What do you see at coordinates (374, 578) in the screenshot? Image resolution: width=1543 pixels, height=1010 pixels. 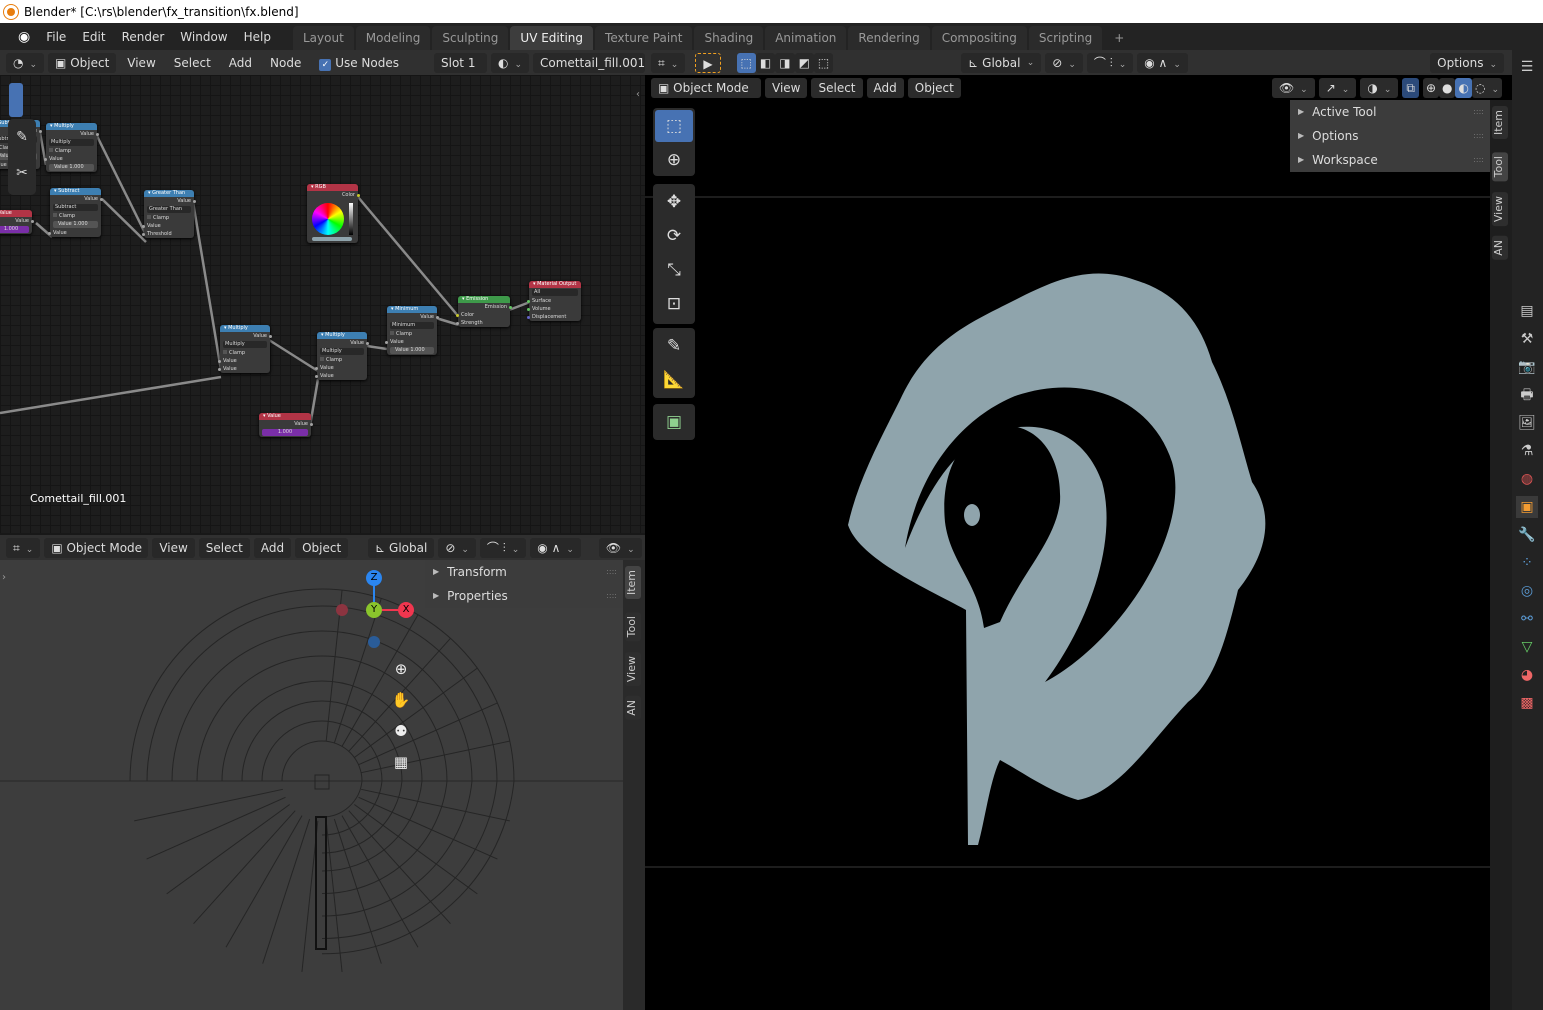 I see `gizmo-z-axis: Z` at bounding box center [374, 578].